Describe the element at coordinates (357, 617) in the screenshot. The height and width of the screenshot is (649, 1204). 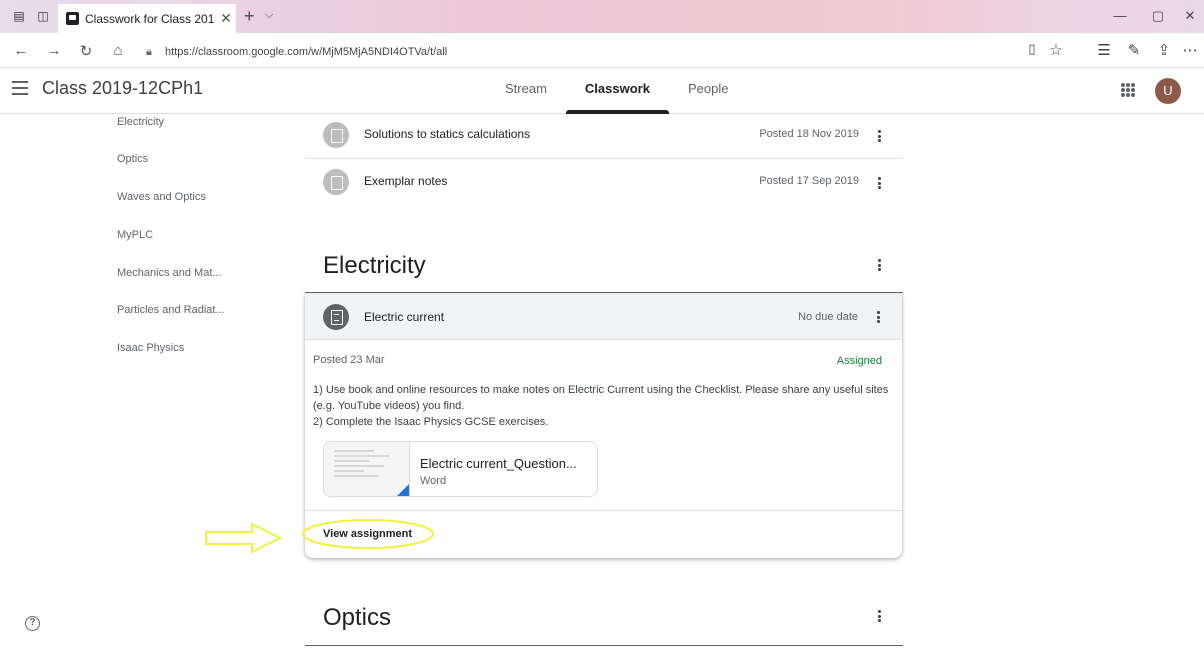
I see `section-title-optics: Optics` at that location.